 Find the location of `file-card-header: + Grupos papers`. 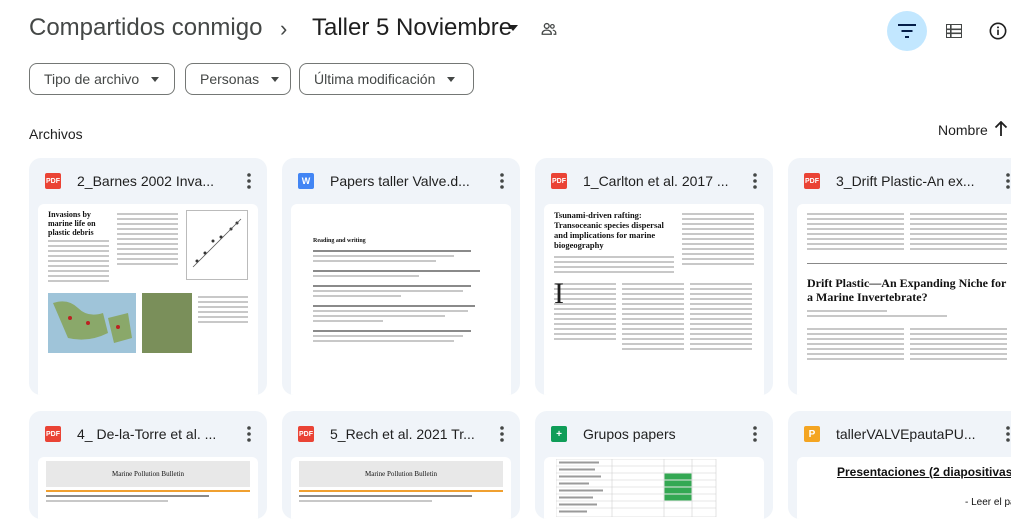

file-card-header: + Grupos papers is located at coordinates (654, 434).